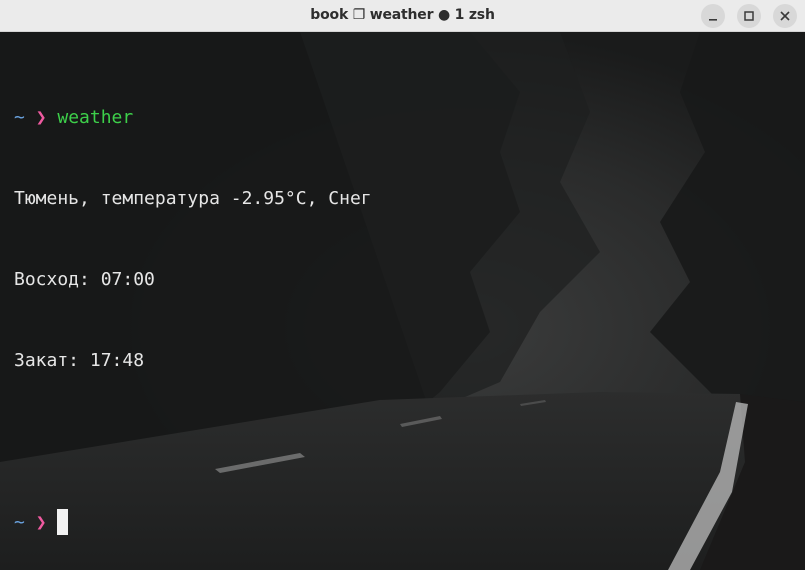 This screenshot has height=570, width=805. Describe the element at coordinates (409, 117) in the screenshot. I see `prompt-line: ~ ❯ weather` at that location.